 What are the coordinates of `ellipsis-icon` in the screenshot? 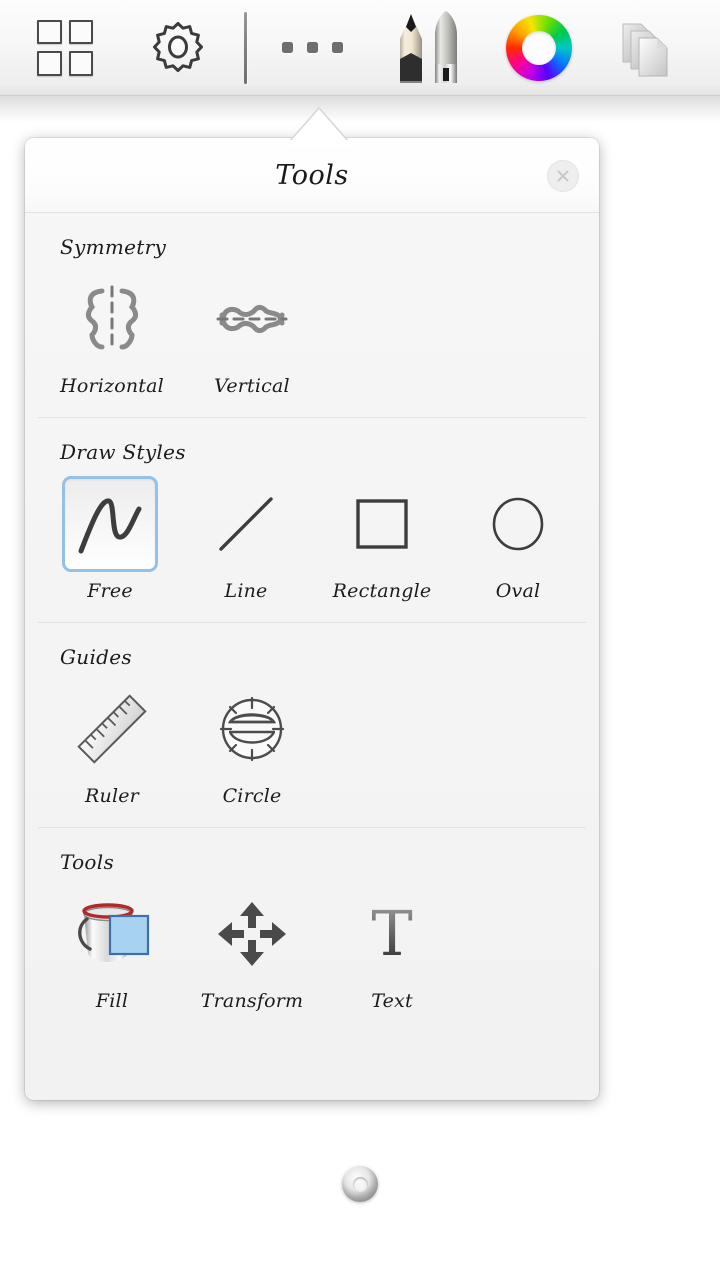 It's located at (312, 47).